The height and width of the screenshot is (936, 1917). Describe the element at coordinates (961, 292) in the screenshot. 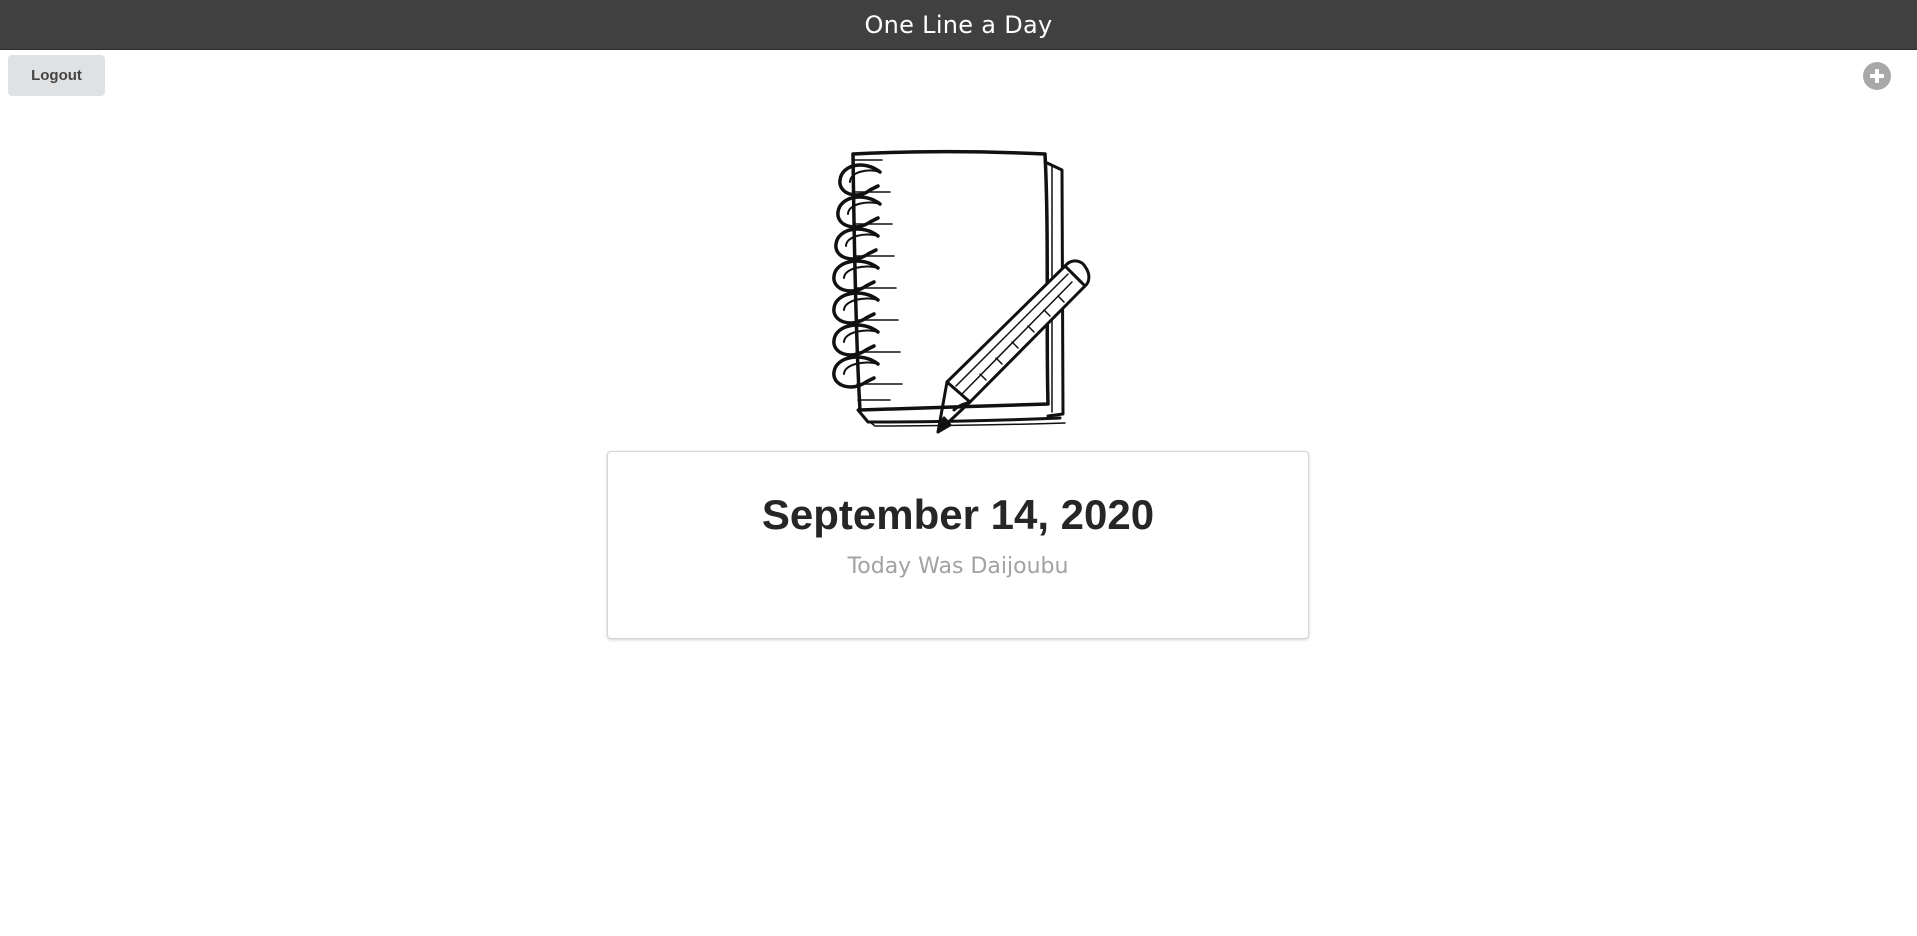

I see `notebook-pencil-illustration` at that location.